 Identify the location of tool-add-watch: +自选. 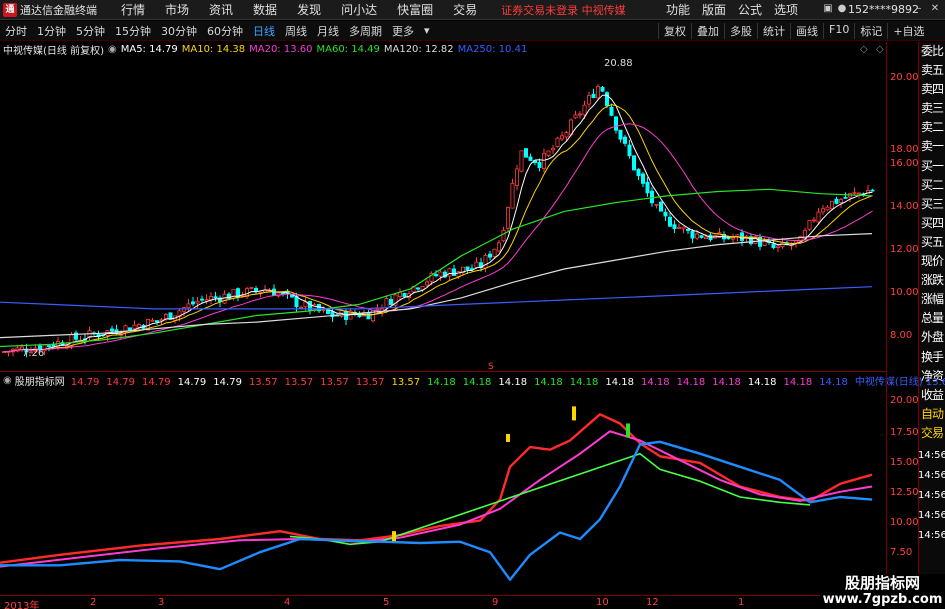
(908, 30).